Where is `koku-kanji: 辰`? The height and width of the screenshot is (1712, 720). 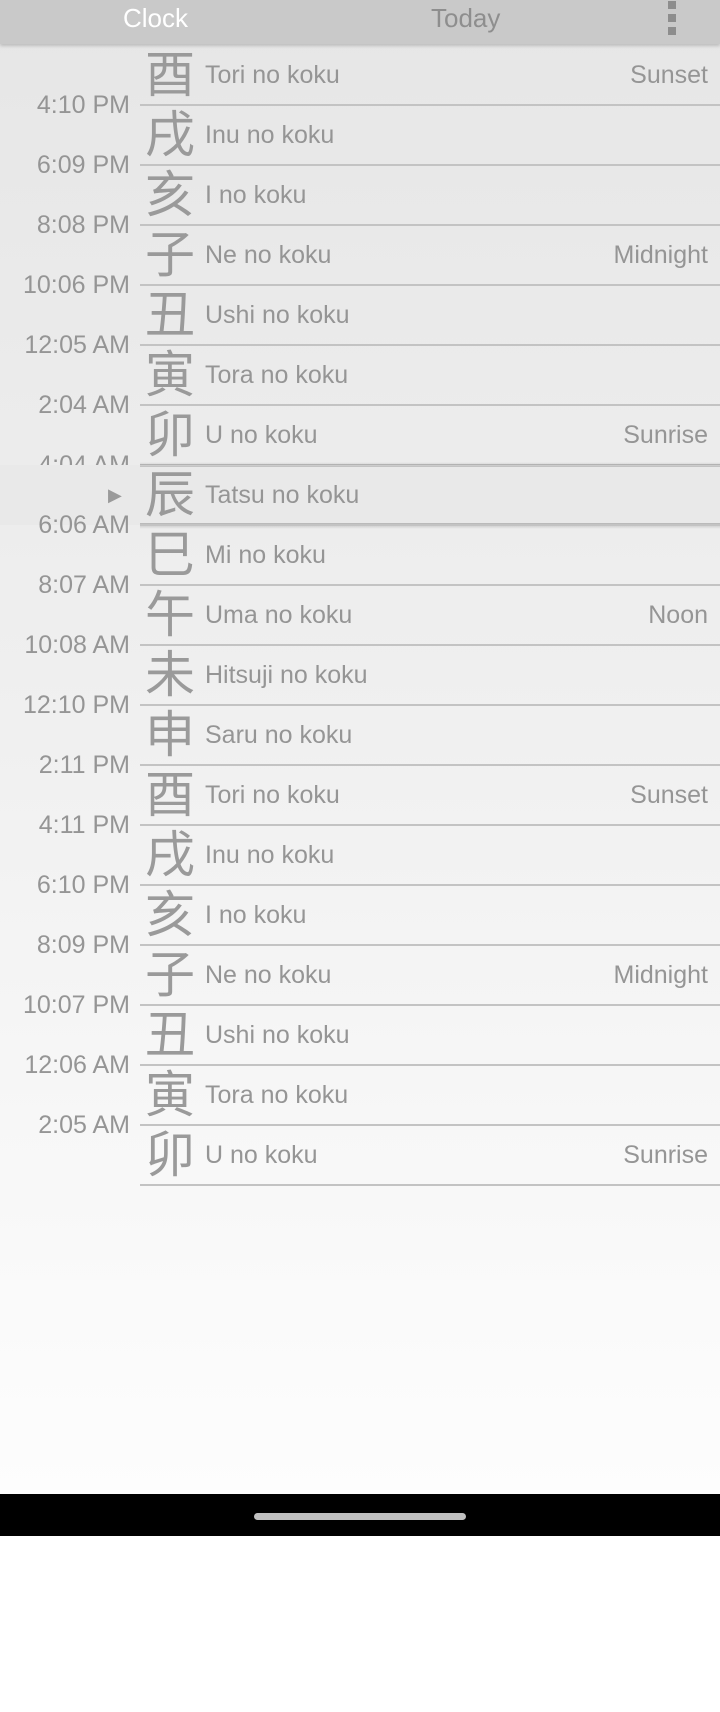 koku-kanji: 辰 is located at coordinates (170, 495).